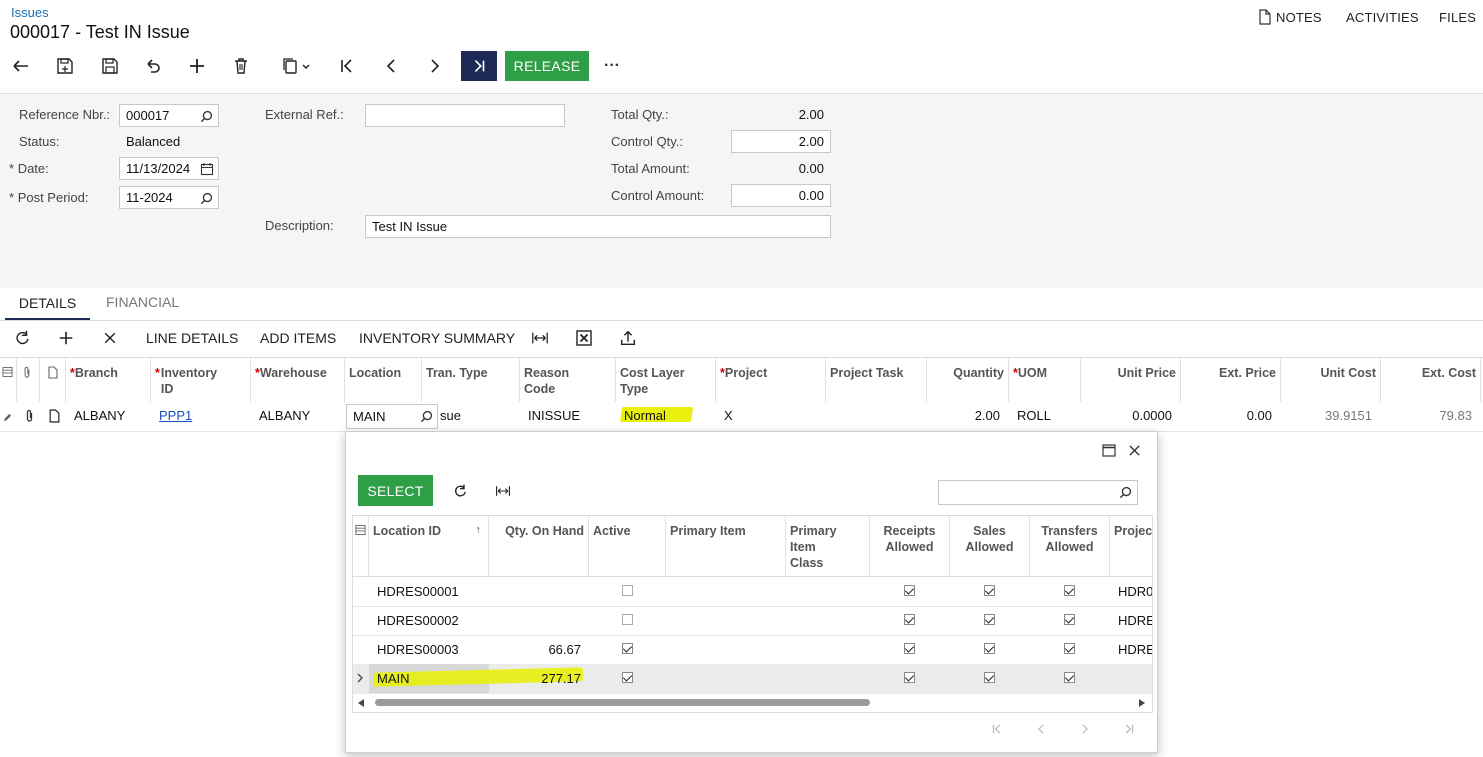  What do you see at coordinates (1457, 17) in the screenshot?
I see `files-button: FILES` at bounding box center [1457, 17].